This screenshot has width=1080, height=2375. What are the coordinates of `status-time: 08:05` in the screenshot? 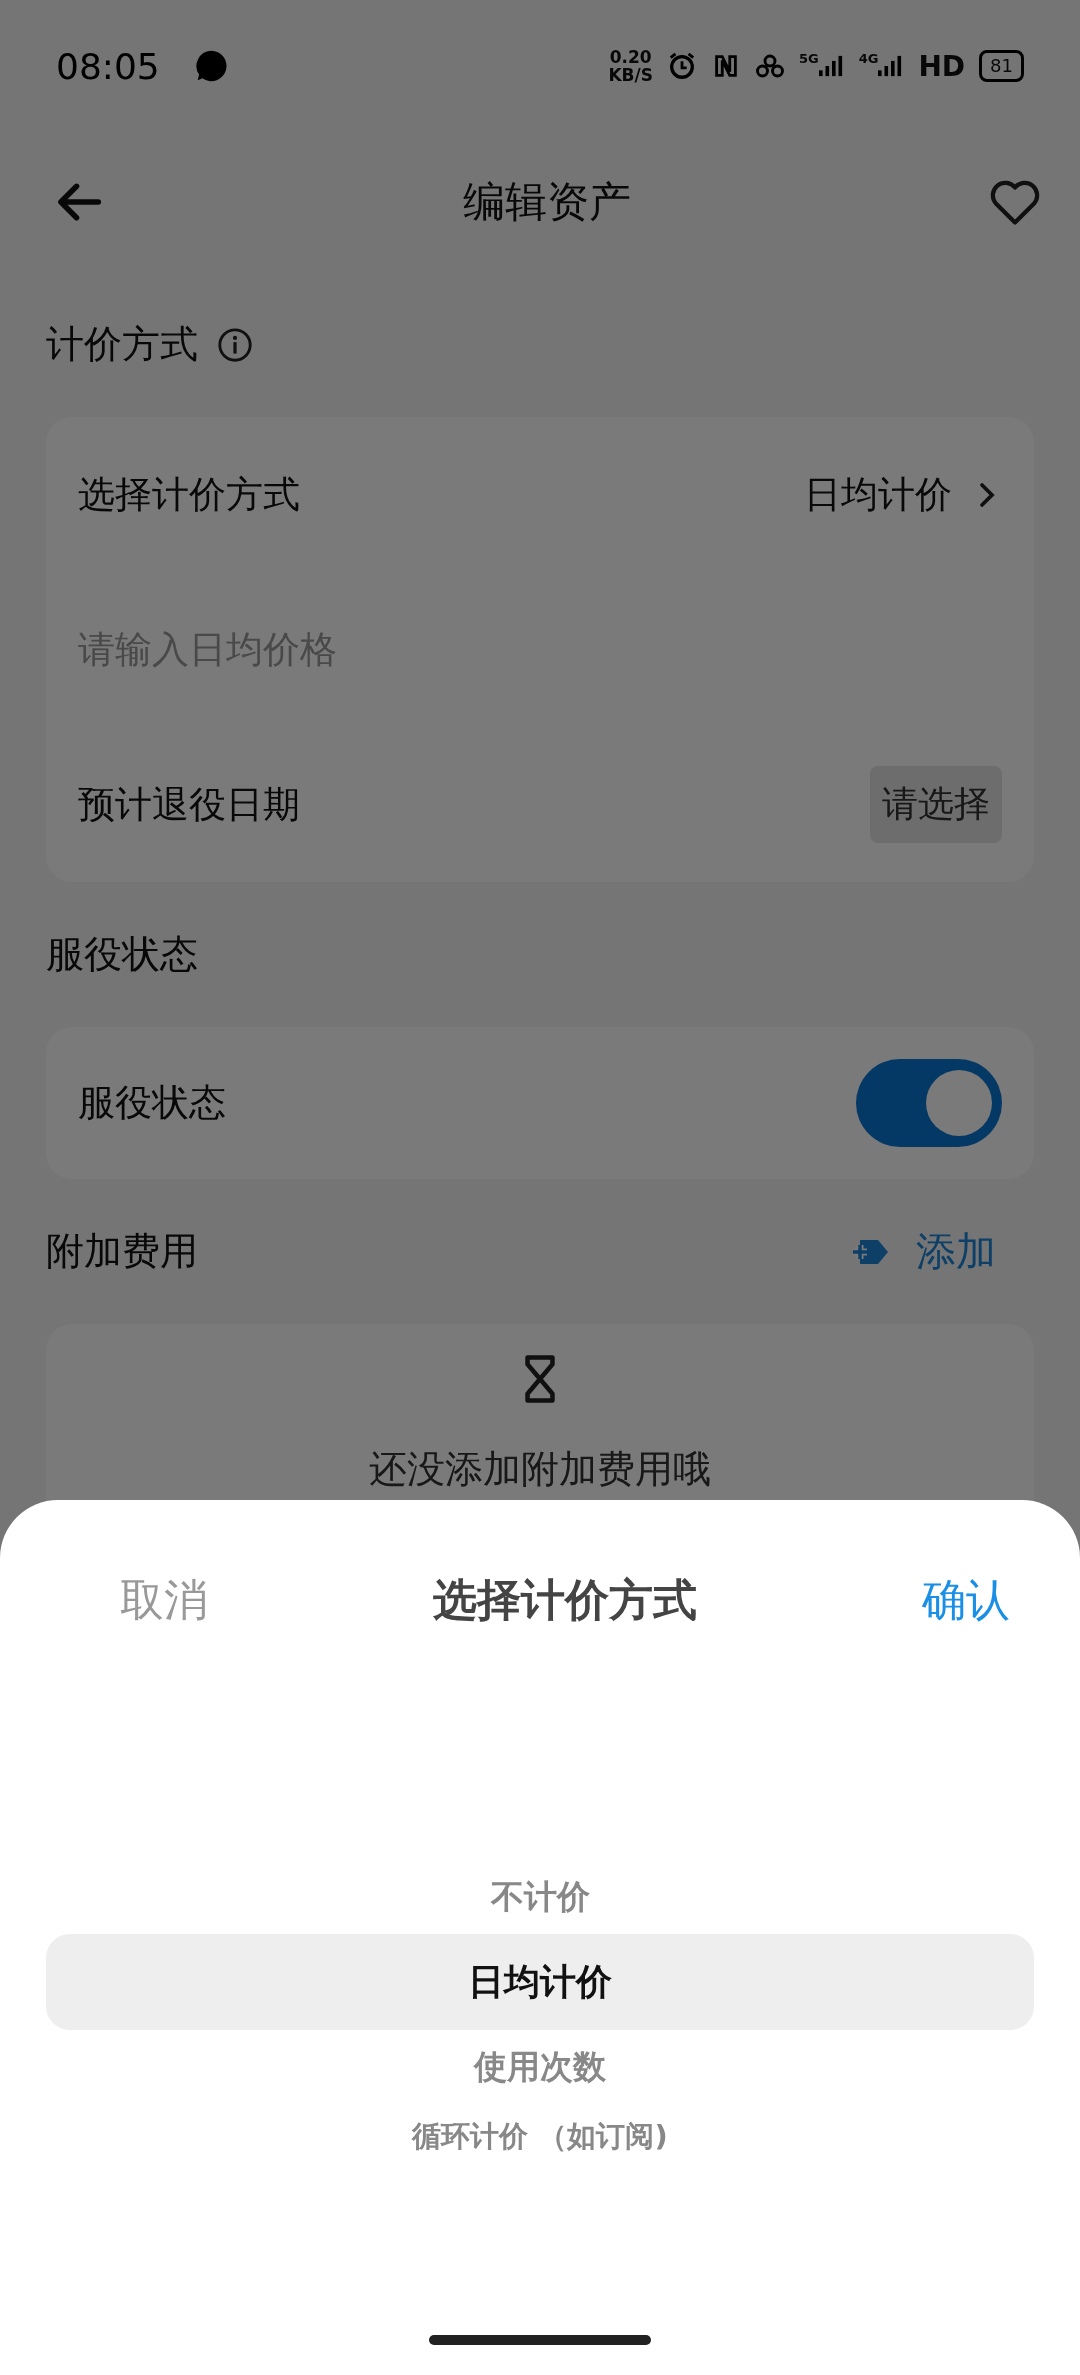 It's located at (108, 66).